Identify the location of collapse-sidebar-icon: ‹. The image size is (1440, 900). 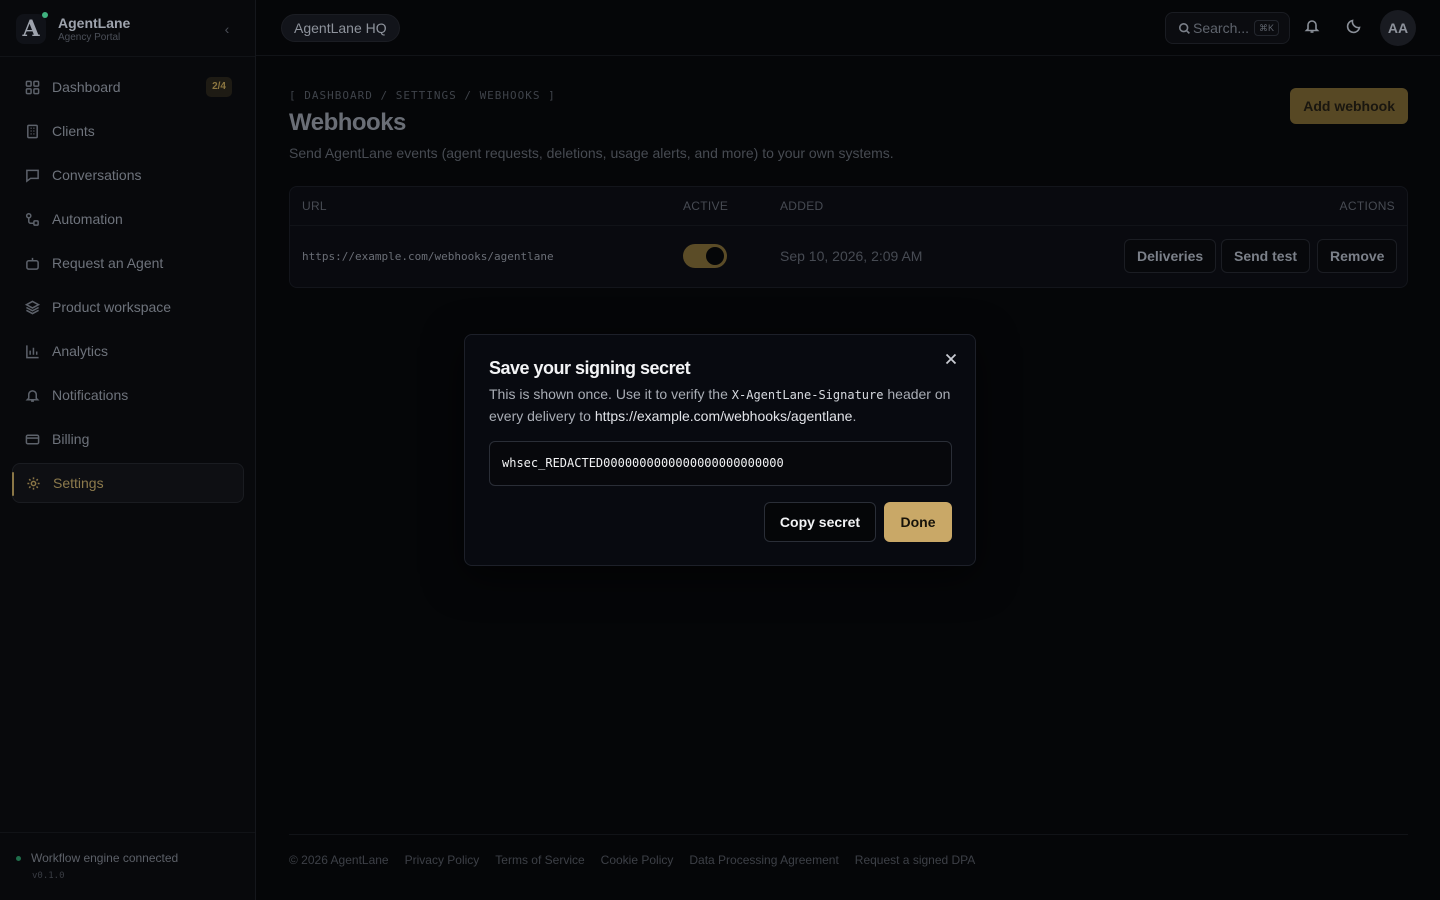
(227, 29).